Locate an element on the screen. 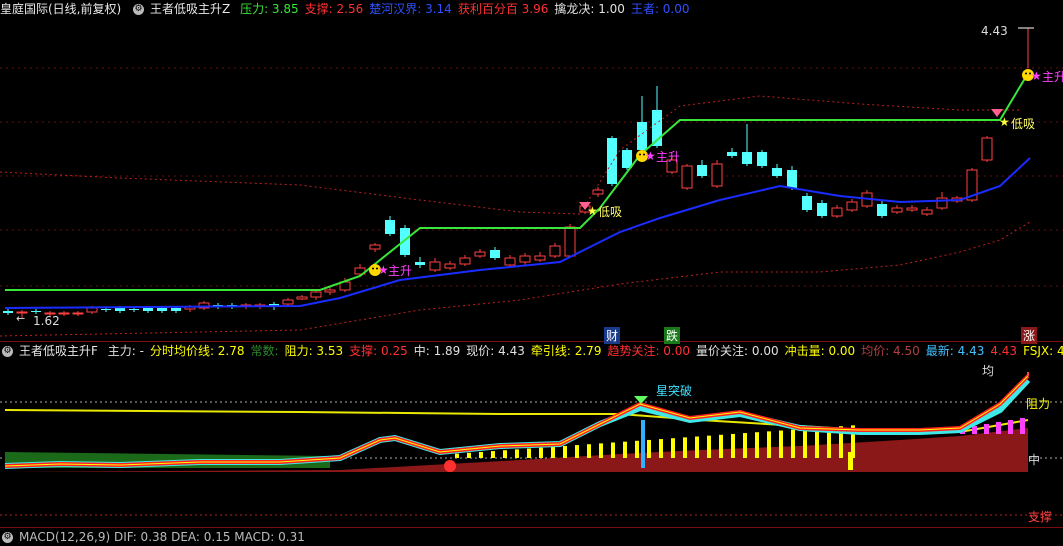  label-zhusheng-3: 主升 is located at coordinates (1052, 77).